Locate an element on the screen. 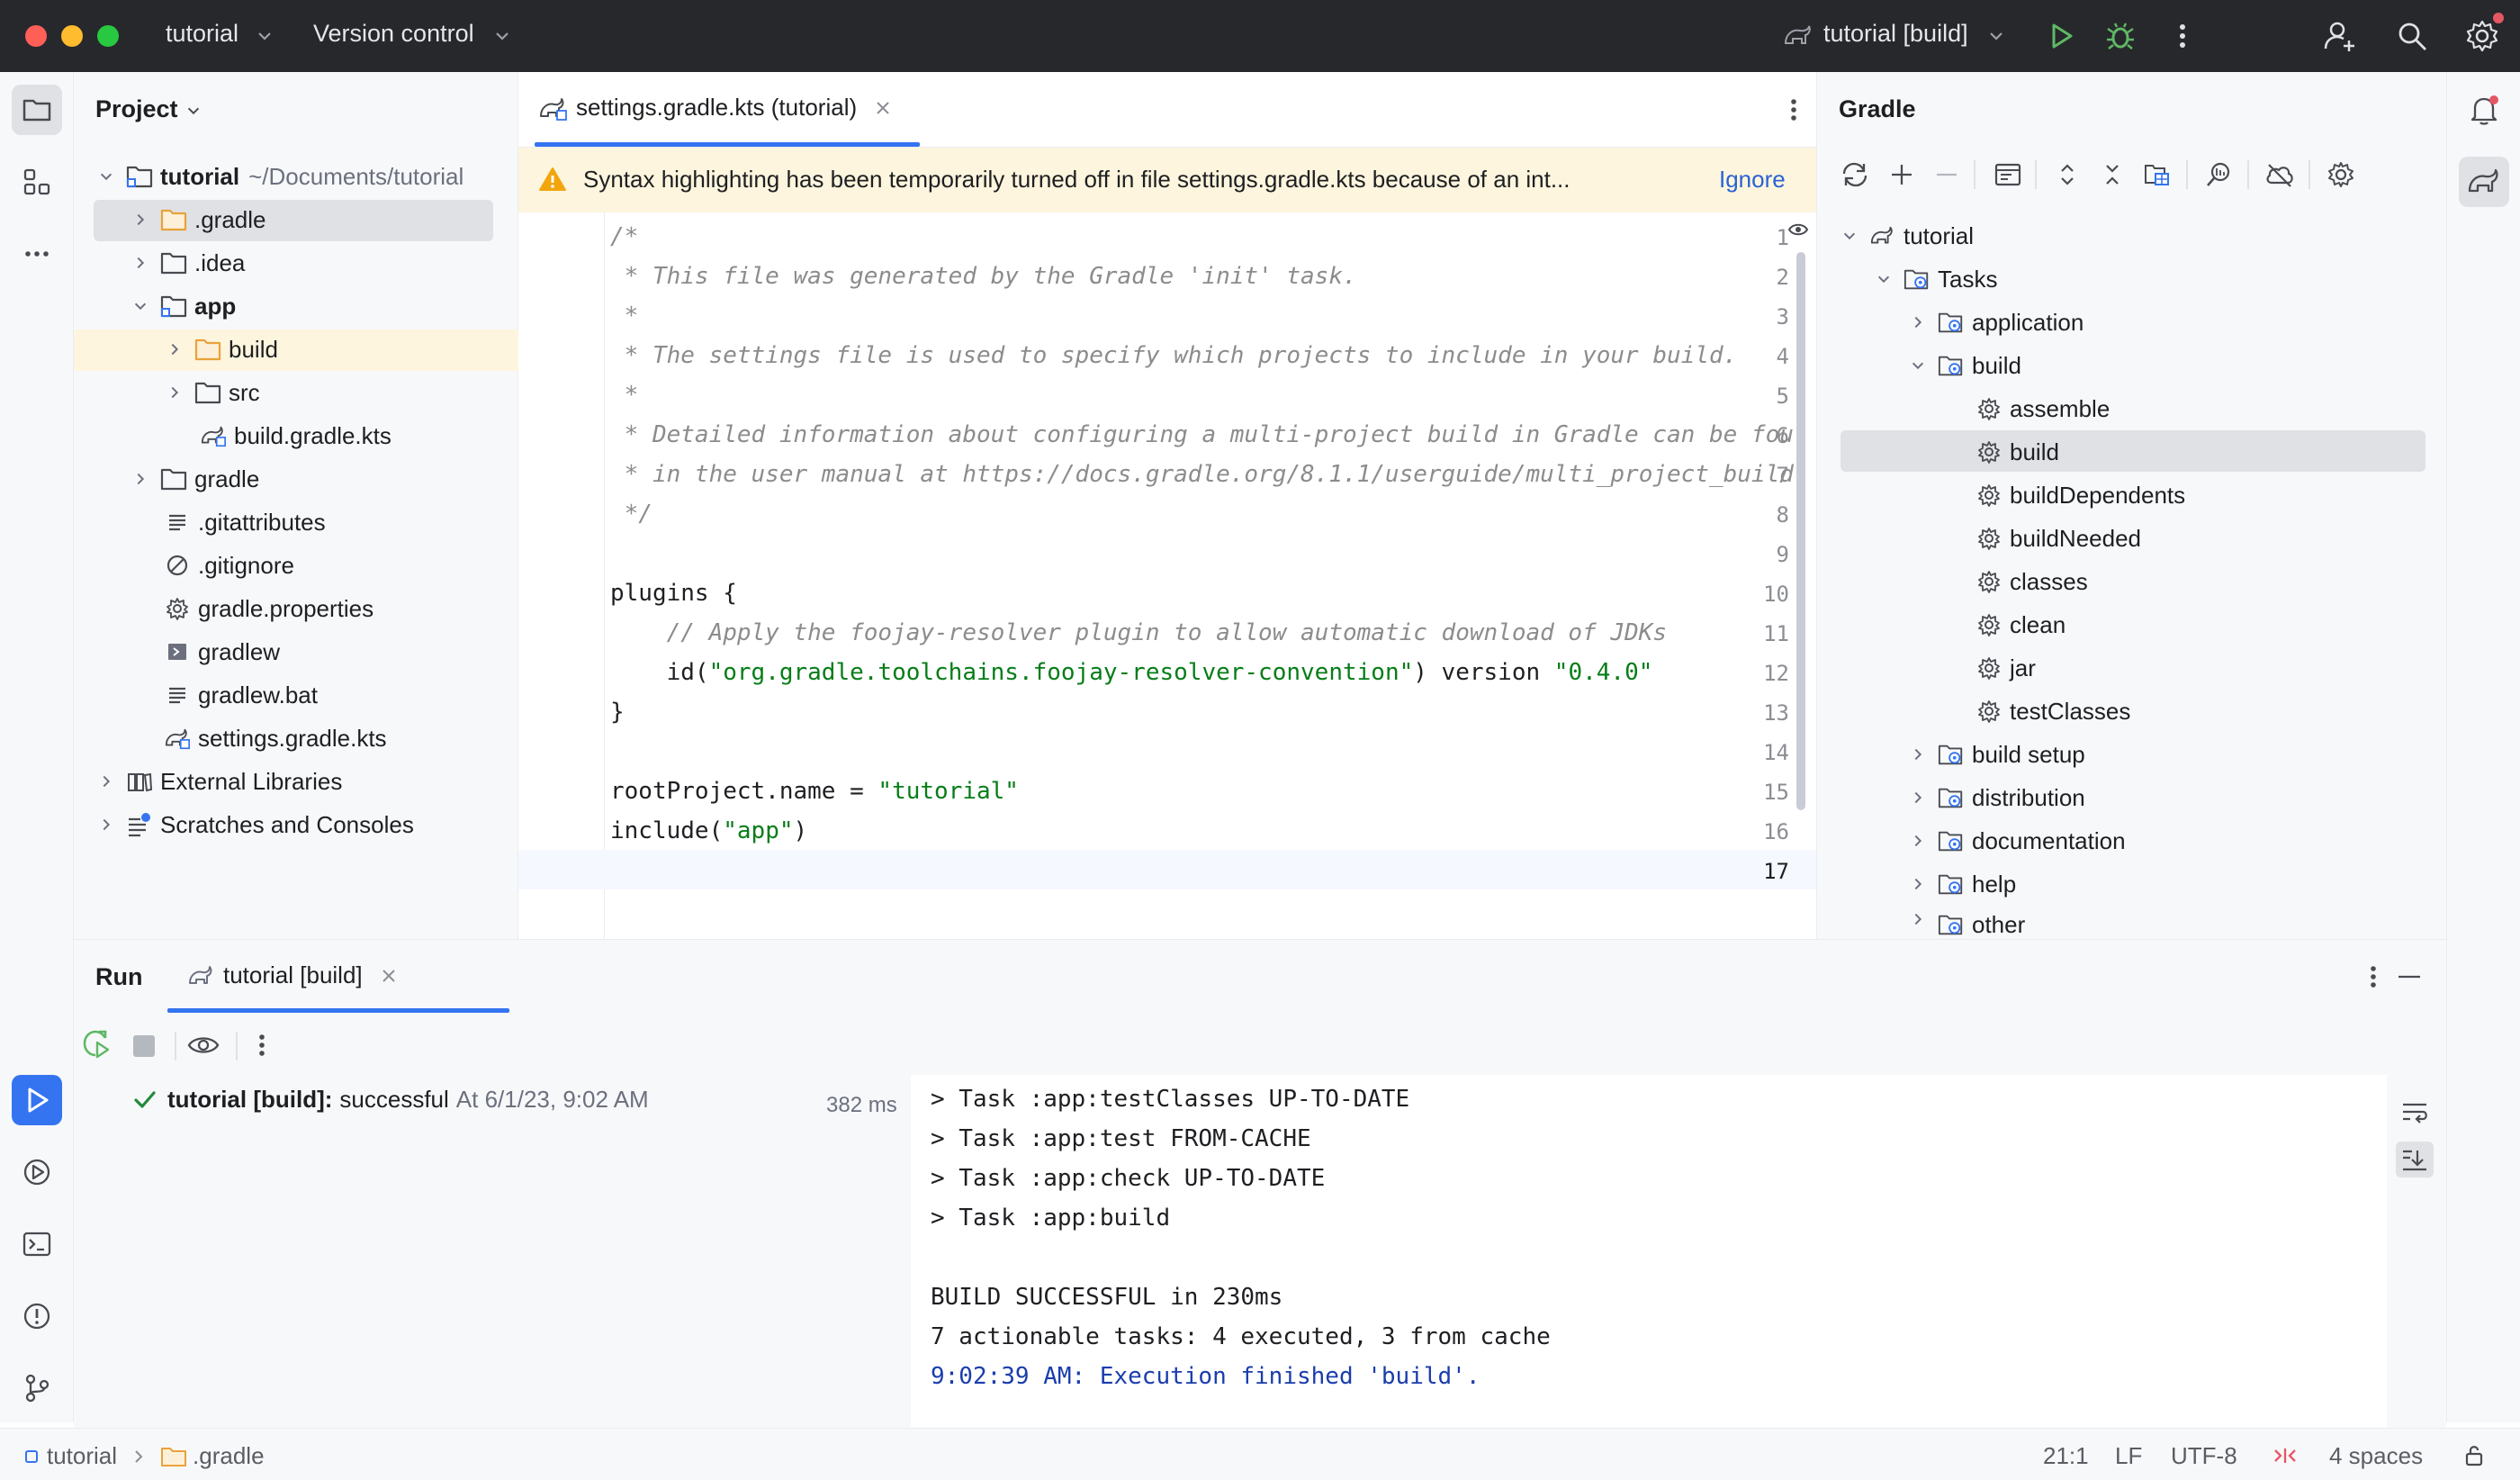 Image resolution: width=2520 pixels, height=1480 pixels. tree-node-gitignore: .gitignore is located at coordinates (229, 565).